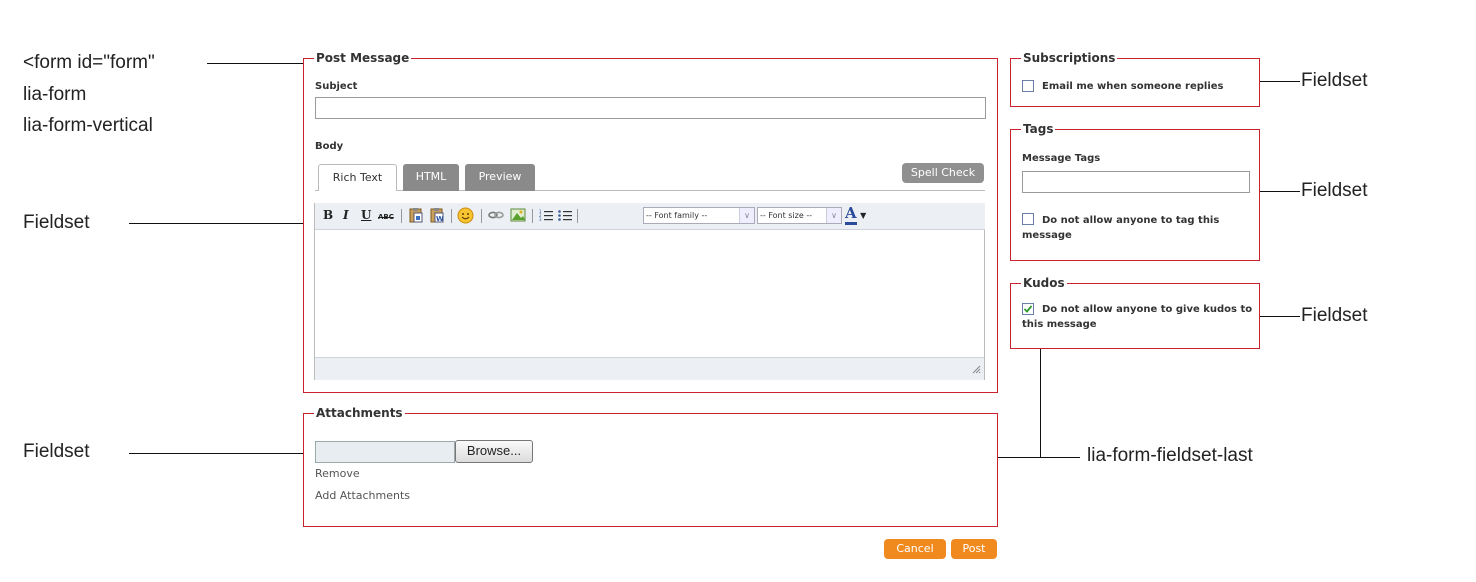 The height and width of the screenshot is (582, 1476). I want to click on link-icon, so click(496, 217).